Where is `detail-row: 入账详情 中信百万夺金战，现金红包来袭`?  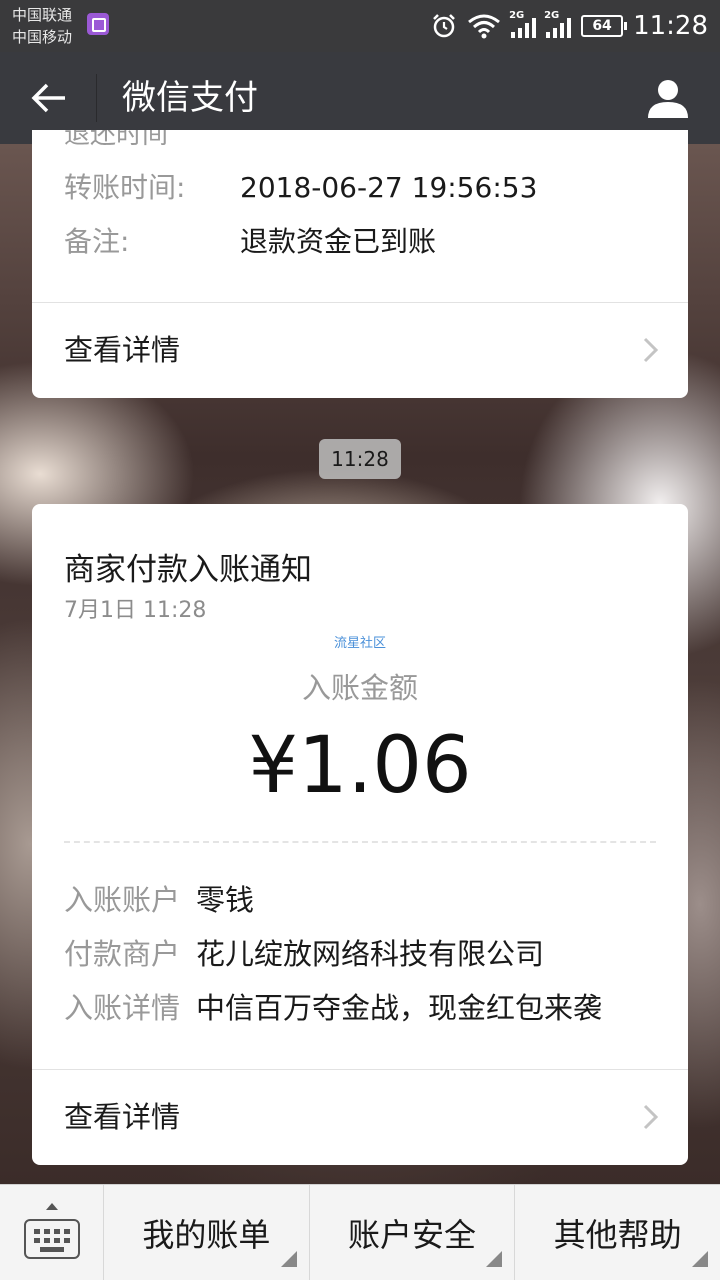 detail-row: 入账详情 中信百万夺金战，现金红包来袭 is located at coordinates (333, 1008).